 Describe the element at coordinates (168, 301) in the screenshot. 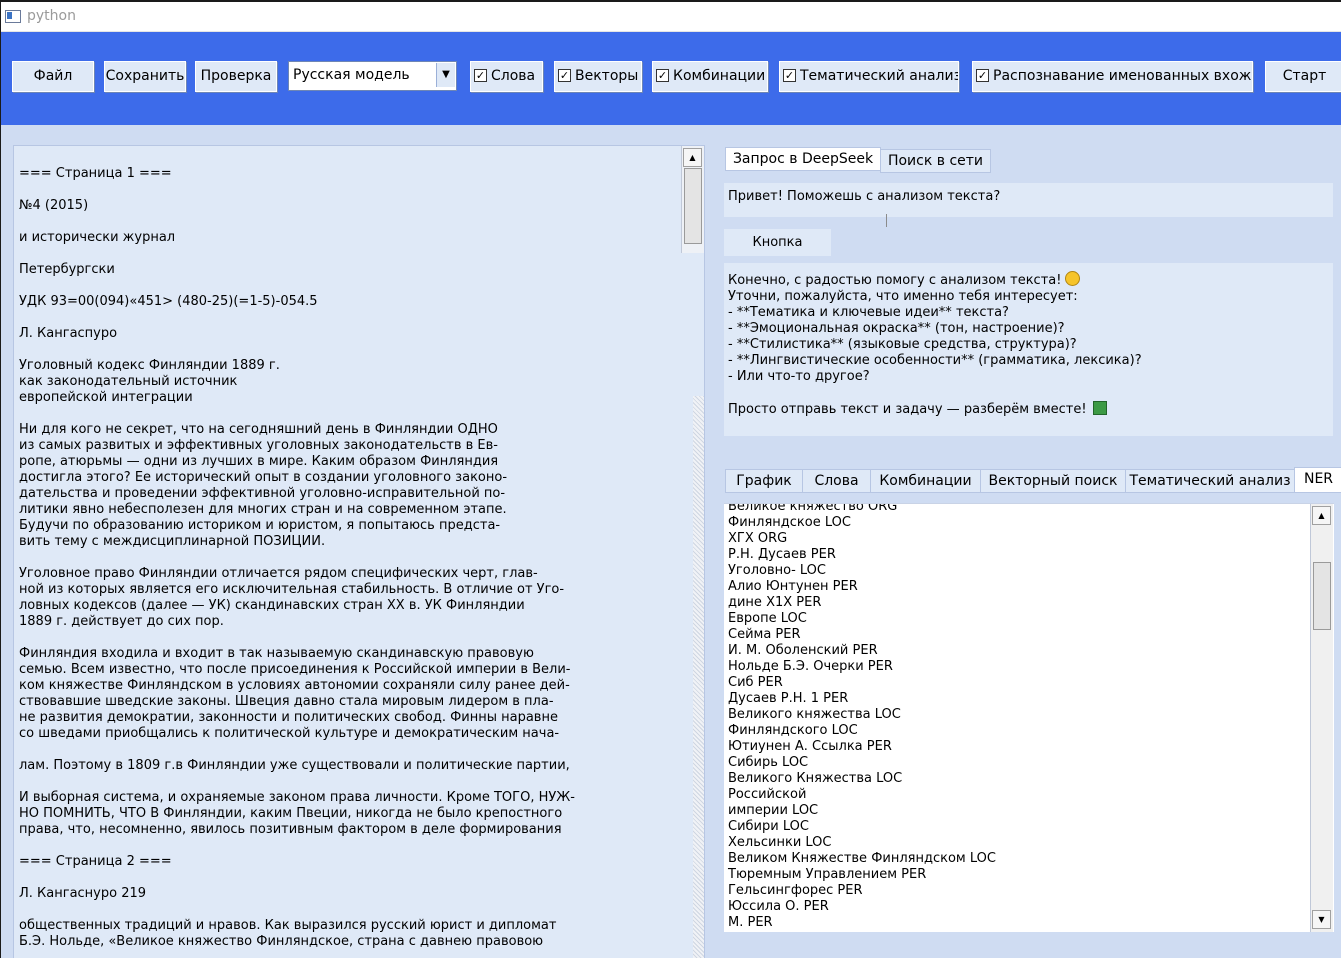

I see `document-paragraph: УДК 93=00(094)«451> (480-25)(=1-5)-054.5` at that location.